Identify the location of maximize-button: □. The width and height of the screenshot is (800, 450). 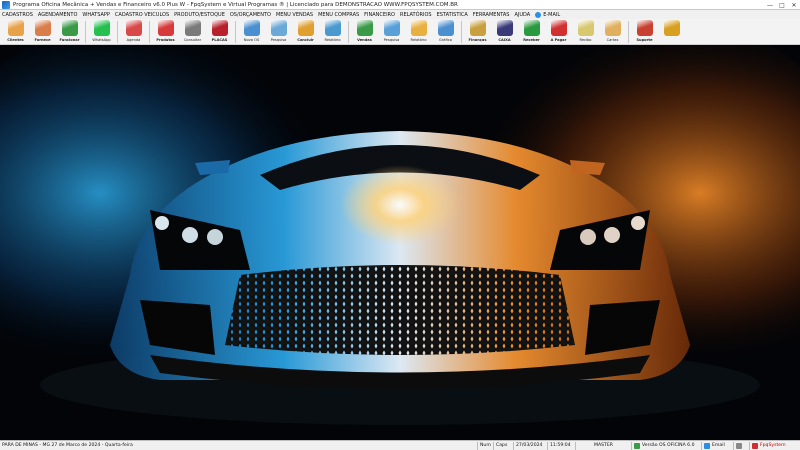
(782, 5).